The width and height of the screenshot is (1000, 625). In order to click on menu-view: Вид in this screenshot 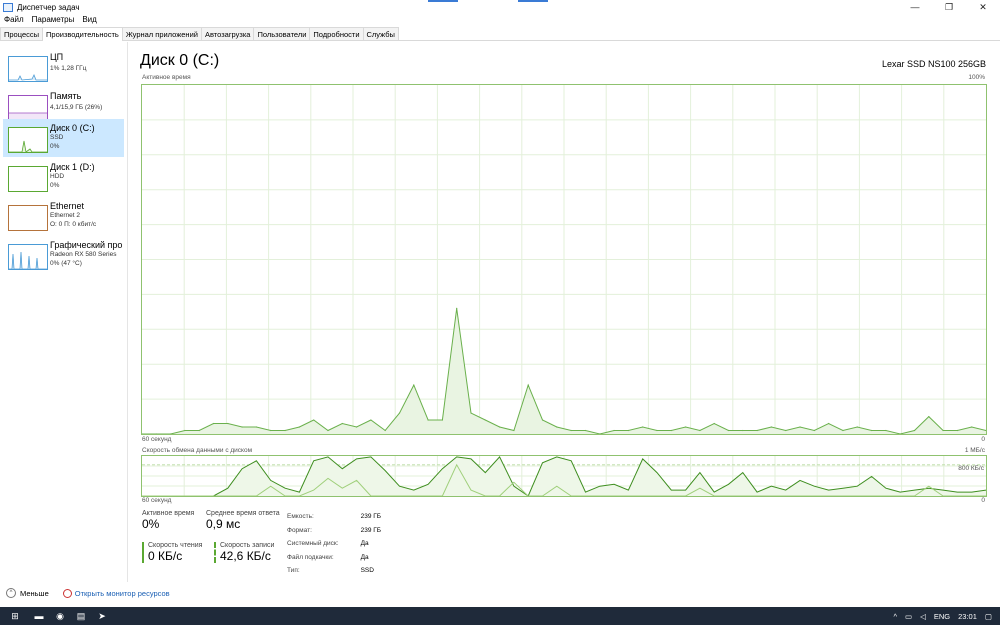, I will do `click(89, 20)`.